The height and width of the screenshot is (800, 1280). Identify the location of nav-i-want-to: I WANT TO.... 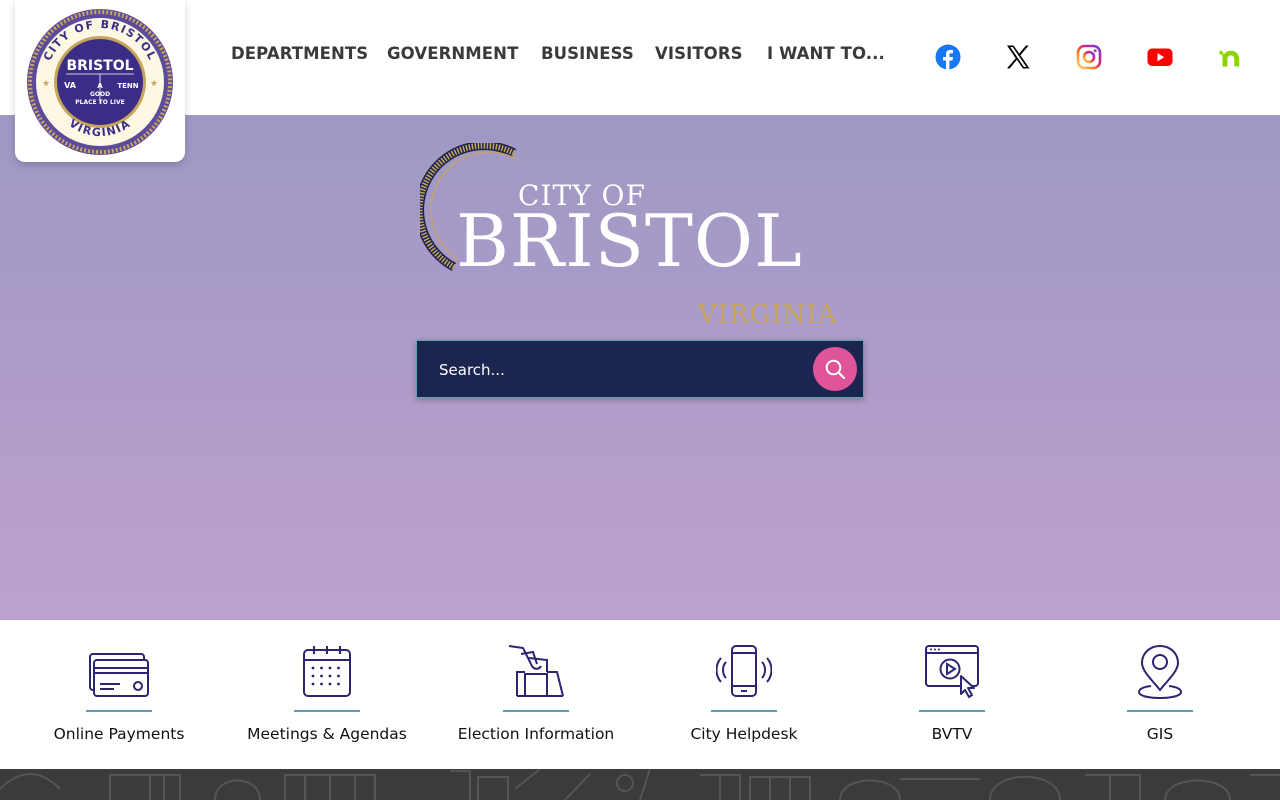
(826, 53).